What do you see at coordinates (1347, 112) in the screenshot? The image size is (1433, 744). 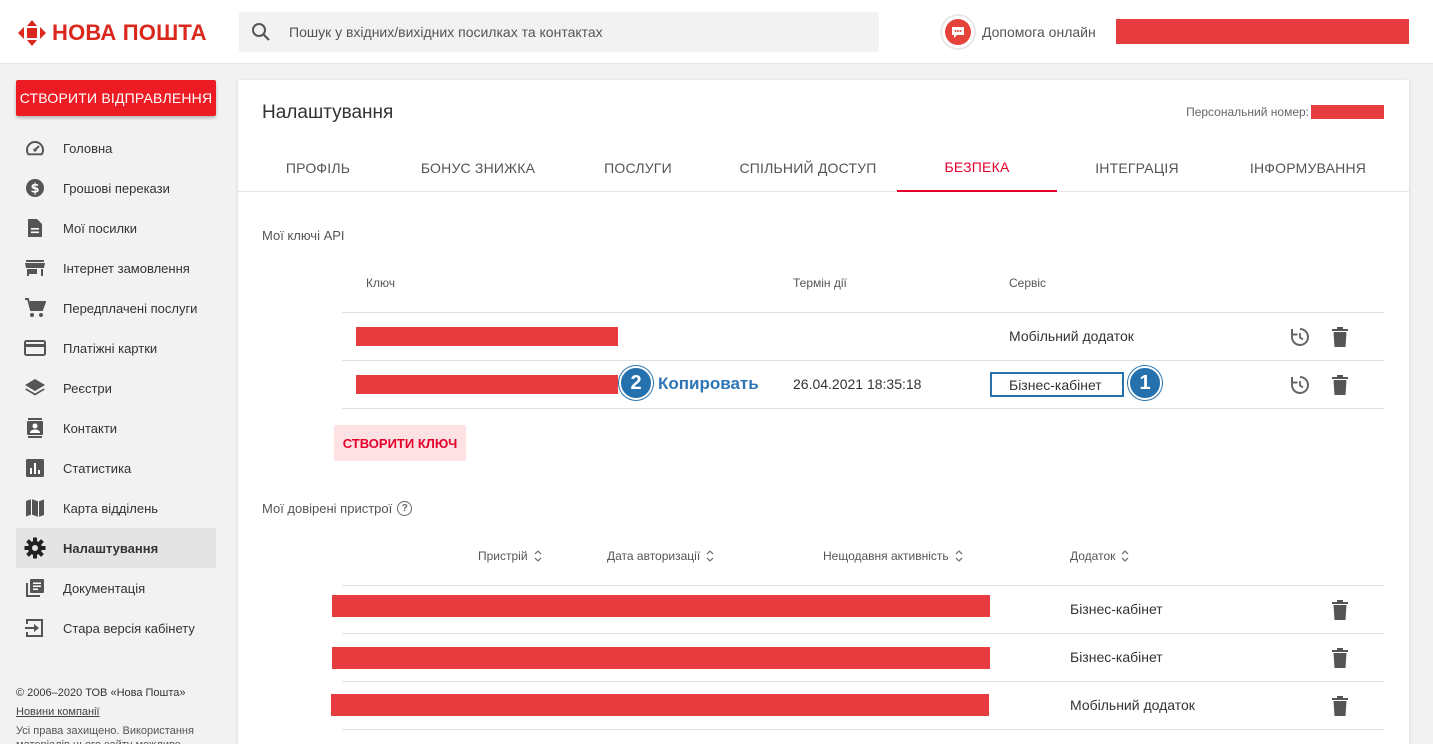 I see `personal-number-redacted` at bounding box center [1347, 112].